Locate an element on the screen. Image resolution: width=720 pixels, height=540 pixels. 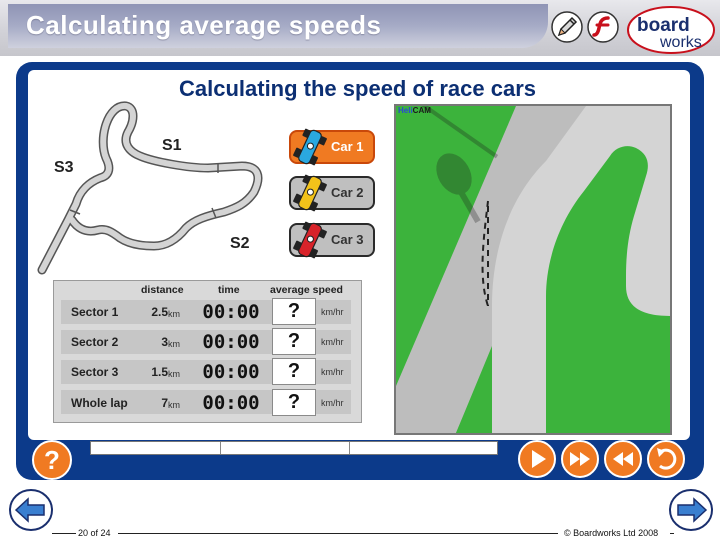
row-distance: 7 is located at coordinates (164, 403).